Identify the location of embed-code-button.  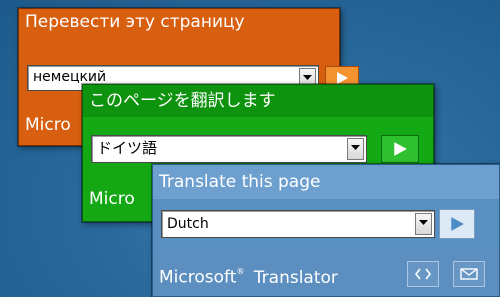
(423, 274).